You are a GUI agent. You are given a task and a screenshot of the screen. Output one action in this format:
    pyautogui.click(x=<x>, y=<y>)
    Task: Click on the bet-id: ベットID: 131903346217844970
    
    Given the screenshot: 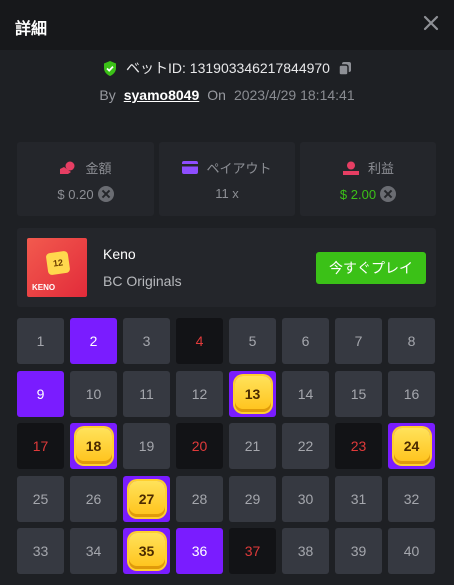 What is the action you would take?
    pyautogui.click(x=228, y=68)
    